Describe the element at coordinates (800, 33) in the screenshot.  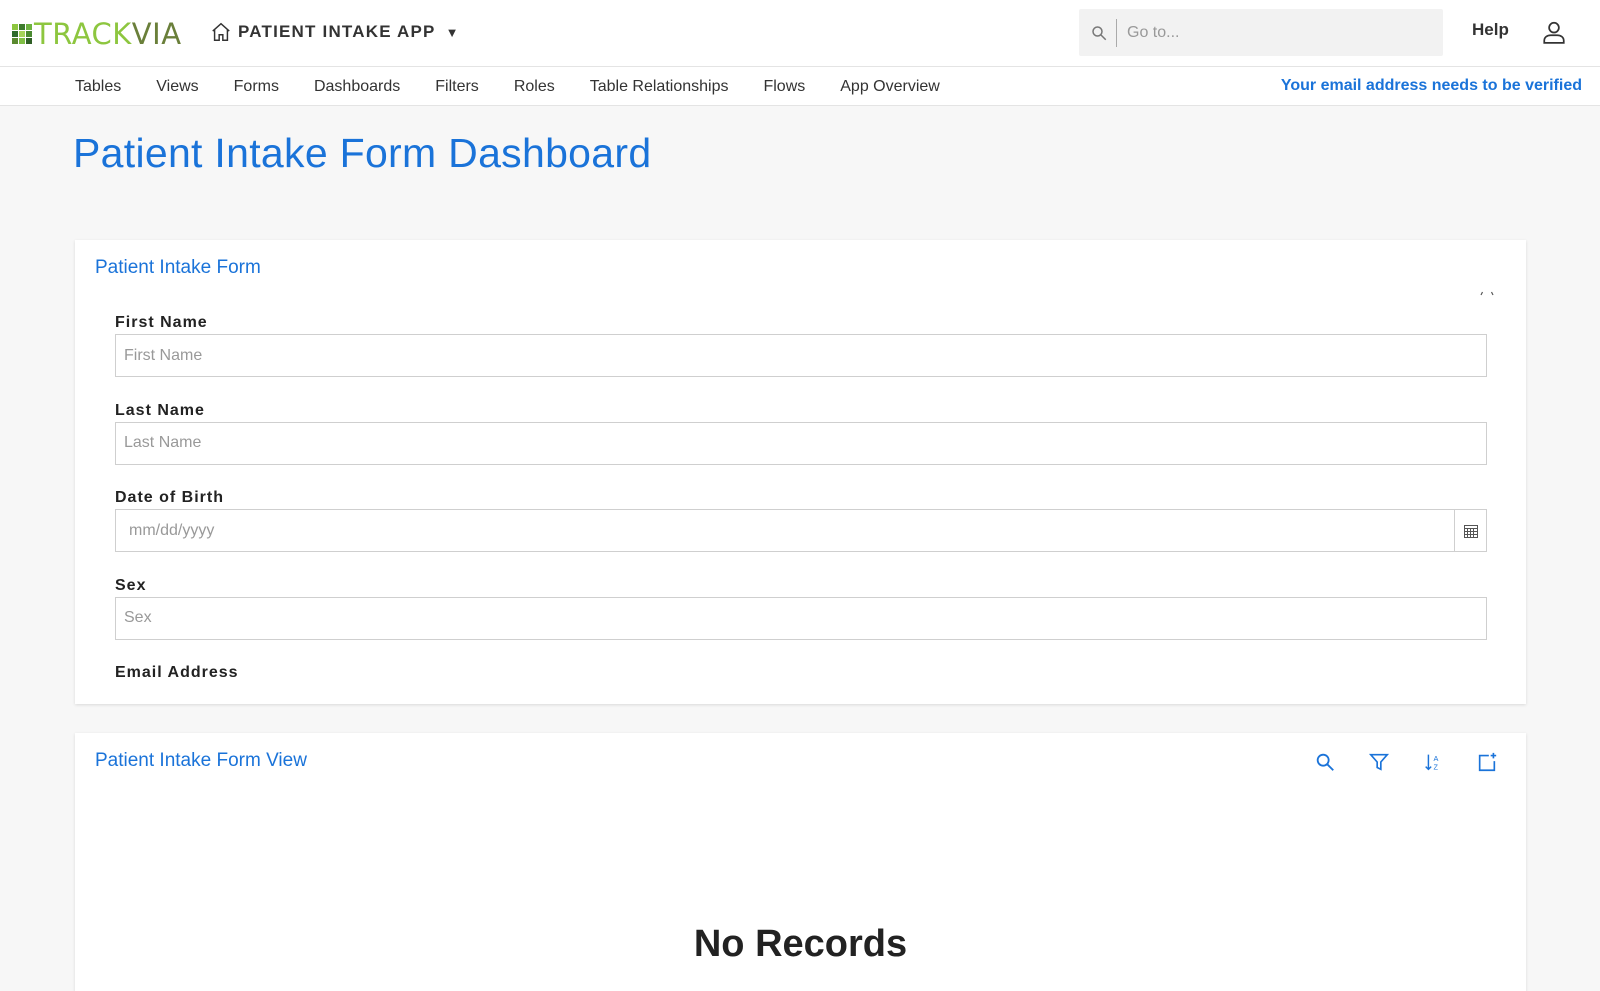
I see `top-header: TRACKVIA PATIENT INTAKE APP ▼ Help` at that location.